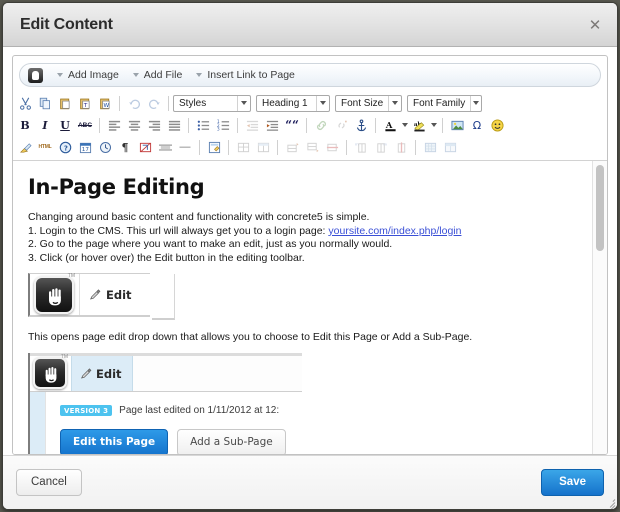 This screenshot has height=512, width=620. I want to click on insert-column-after-icon: m, so click(381, 147).